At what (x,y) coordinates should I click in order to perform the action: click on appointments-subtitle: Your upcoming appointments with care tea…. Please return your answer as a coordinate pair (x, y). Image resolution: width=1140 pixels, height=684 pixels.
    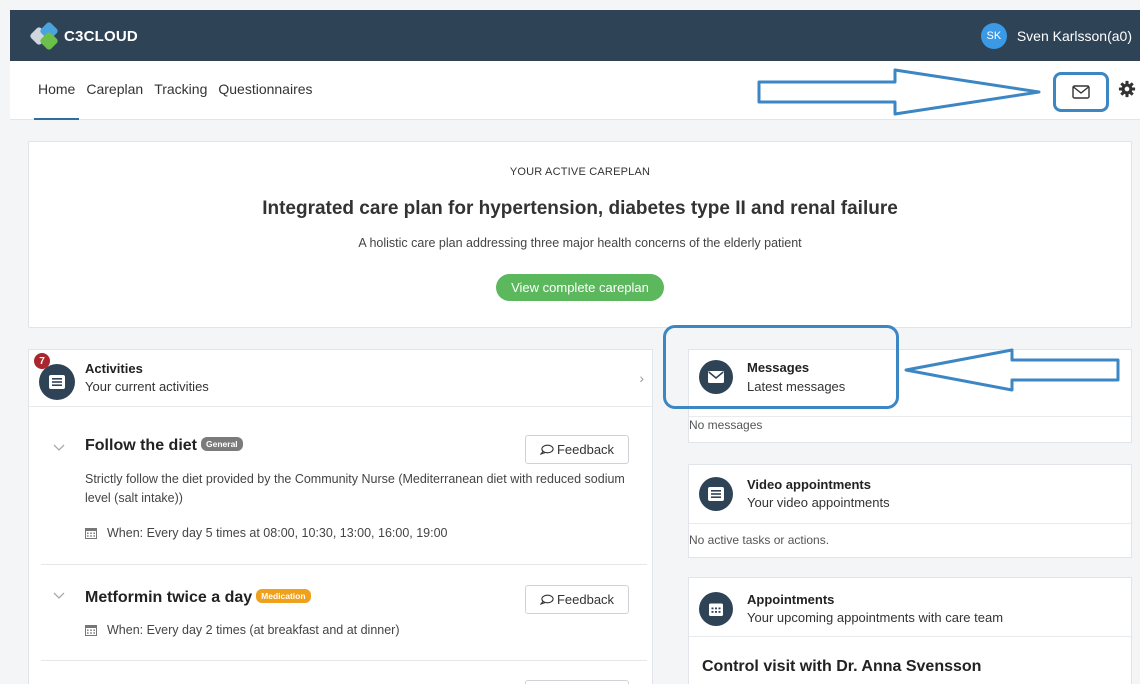
    Looking at the image, I should click on (875, 617).